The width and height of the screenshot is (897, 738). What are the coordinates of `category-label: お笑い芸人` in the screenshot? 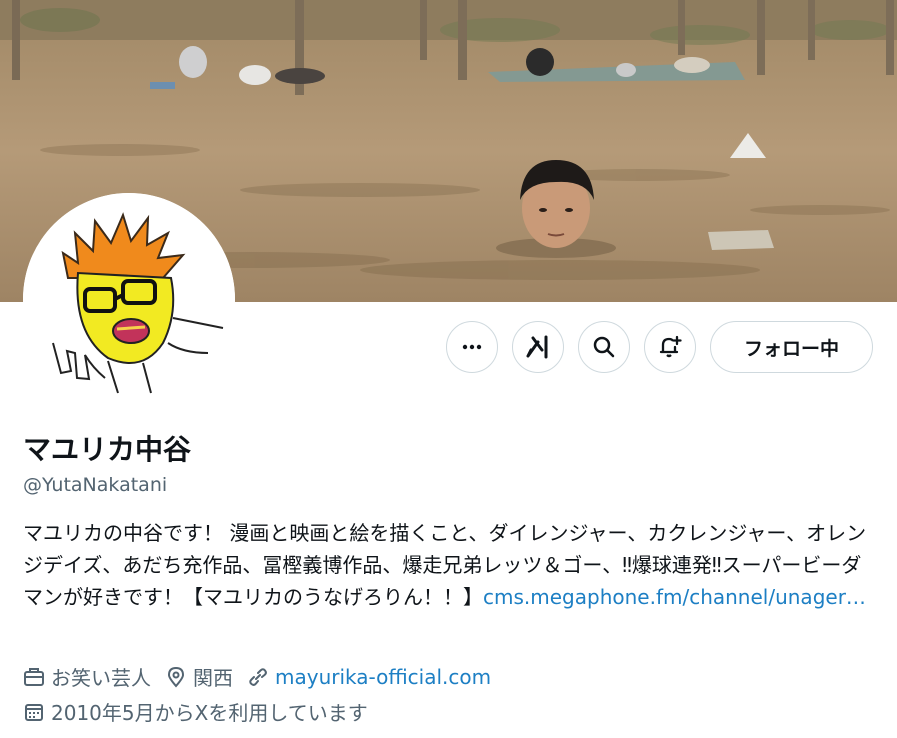 It's located at (101, 678).